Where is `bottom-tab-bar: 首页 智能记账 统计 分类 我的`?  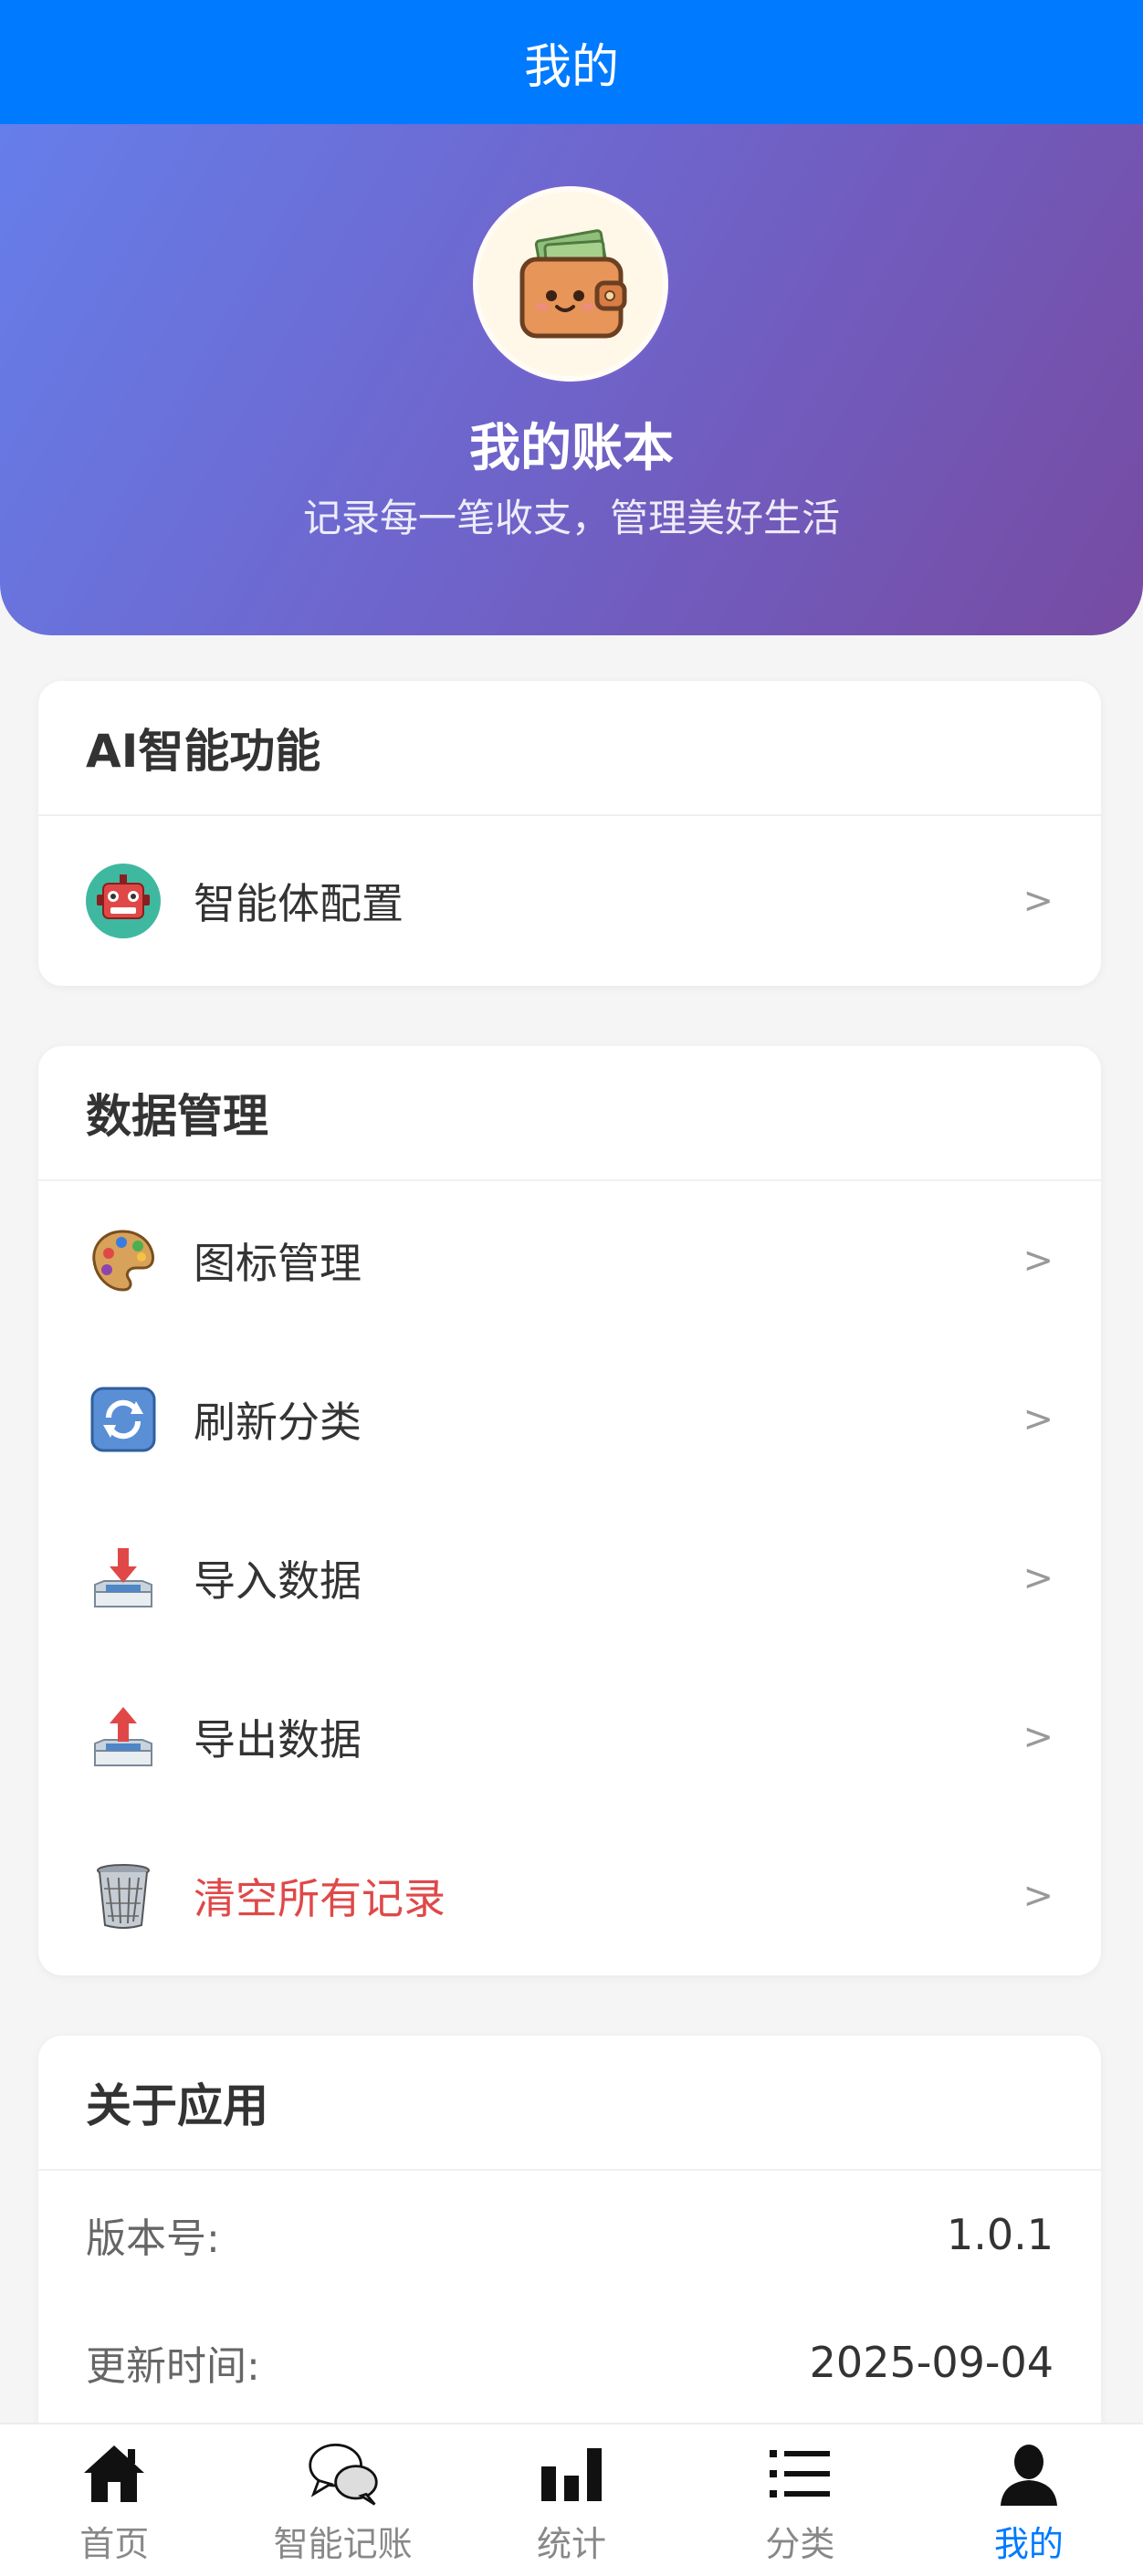 bottom-tab-bar: 首页 智能记账 统计 分类 我的 is located at coordinates (571, 2499).